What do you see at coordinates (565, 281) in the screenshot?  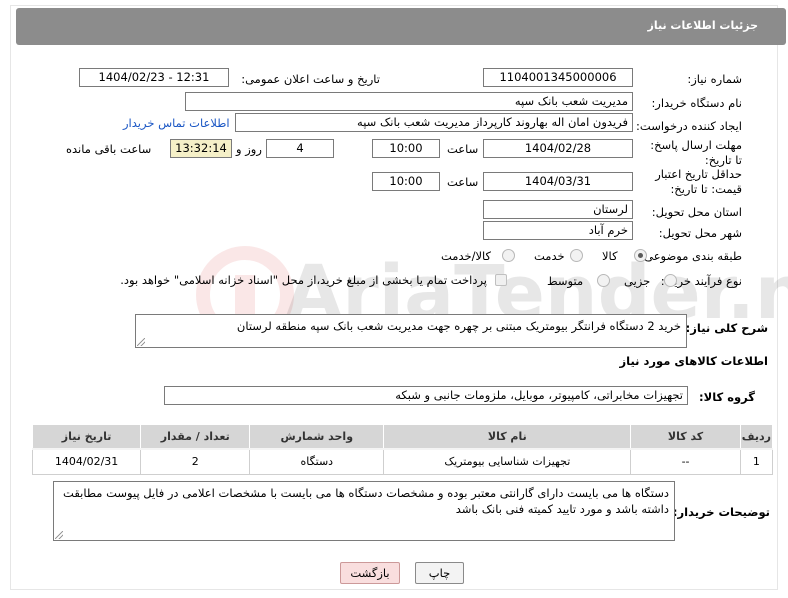 I see `process-medium-label: متوسط` at bounding box center [565, 281].